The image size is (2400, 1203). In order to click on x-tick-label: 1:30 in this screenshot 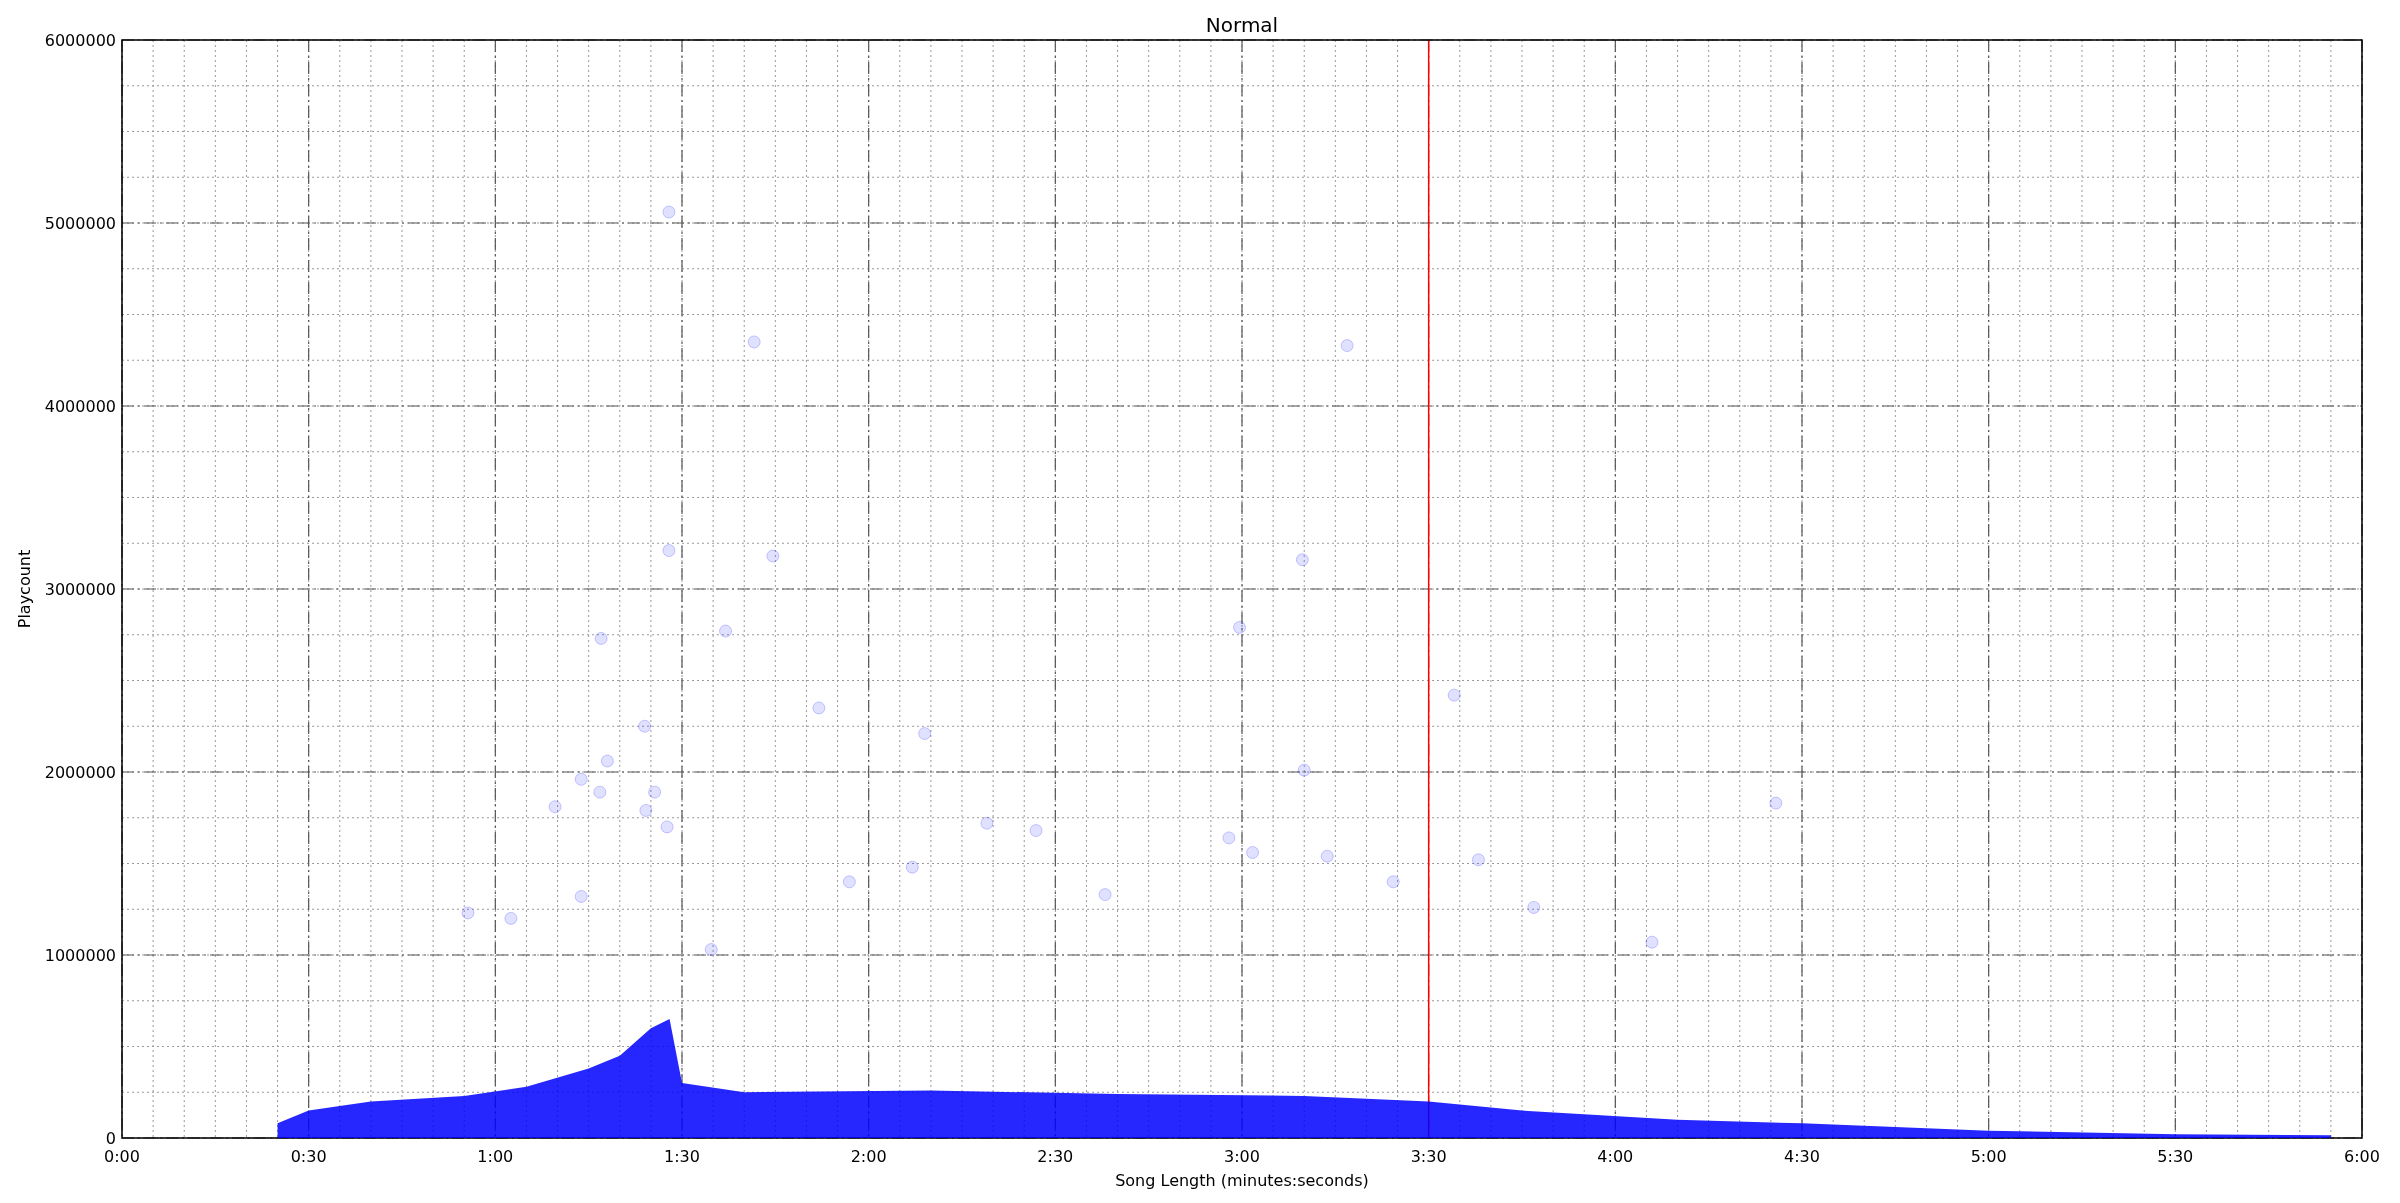, I will do `click(682, 1156)`.